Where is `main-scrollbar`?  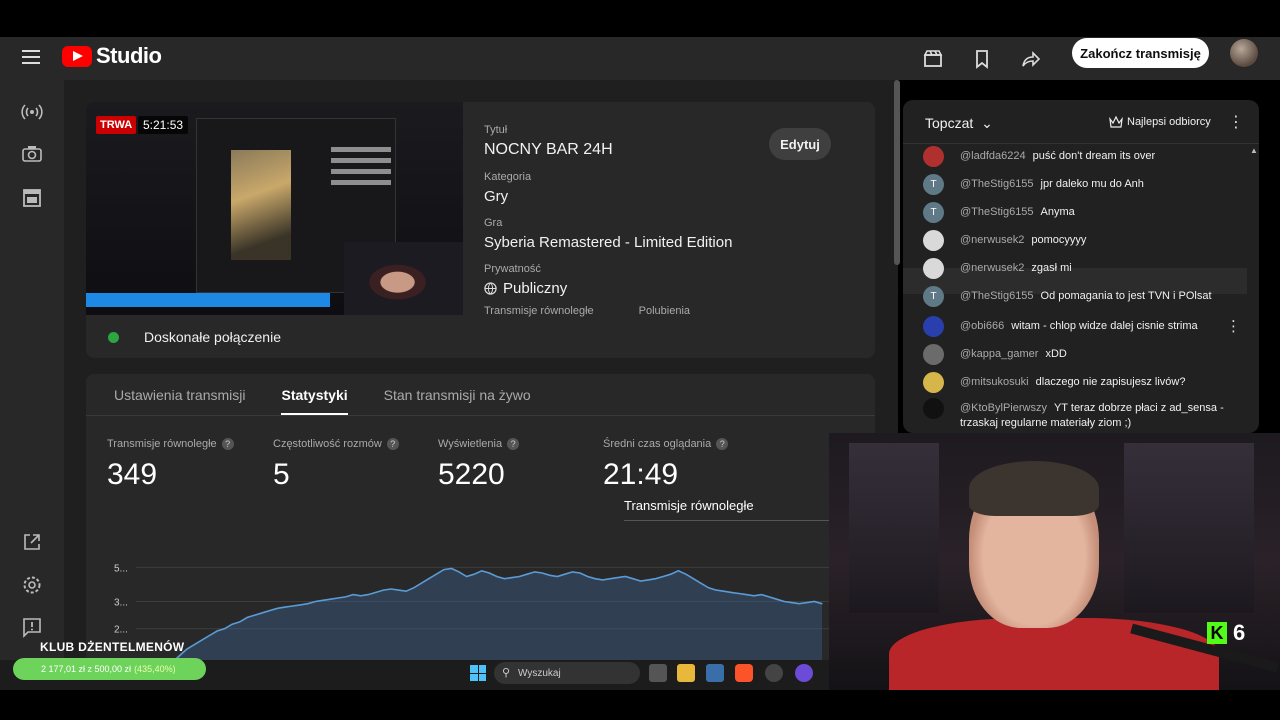 main-scrollbar is located at coordinates (897, 172).